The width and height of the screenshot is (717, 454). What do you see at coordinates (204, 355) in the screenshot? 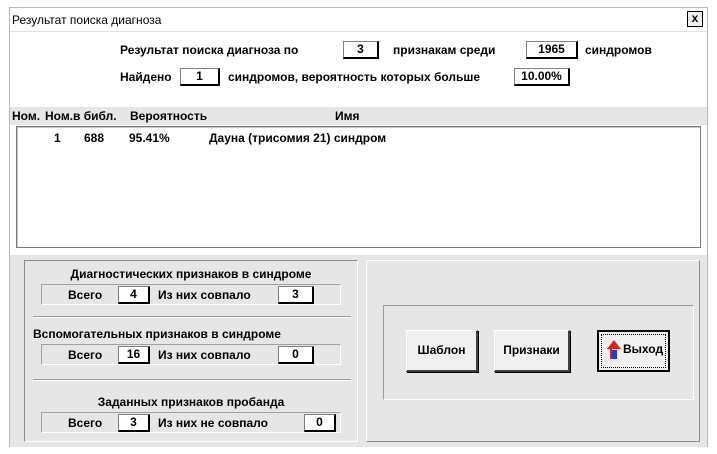
I see `aux-match-label: Из них совпало` at bounding box center [204, 355].